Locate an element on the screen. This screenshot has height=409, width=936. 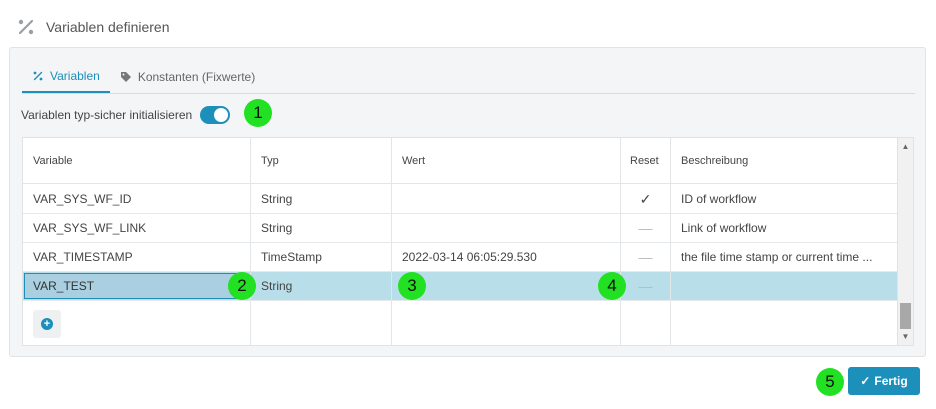
done-button: ✓ Fertig is located at coordinates (884, 381).